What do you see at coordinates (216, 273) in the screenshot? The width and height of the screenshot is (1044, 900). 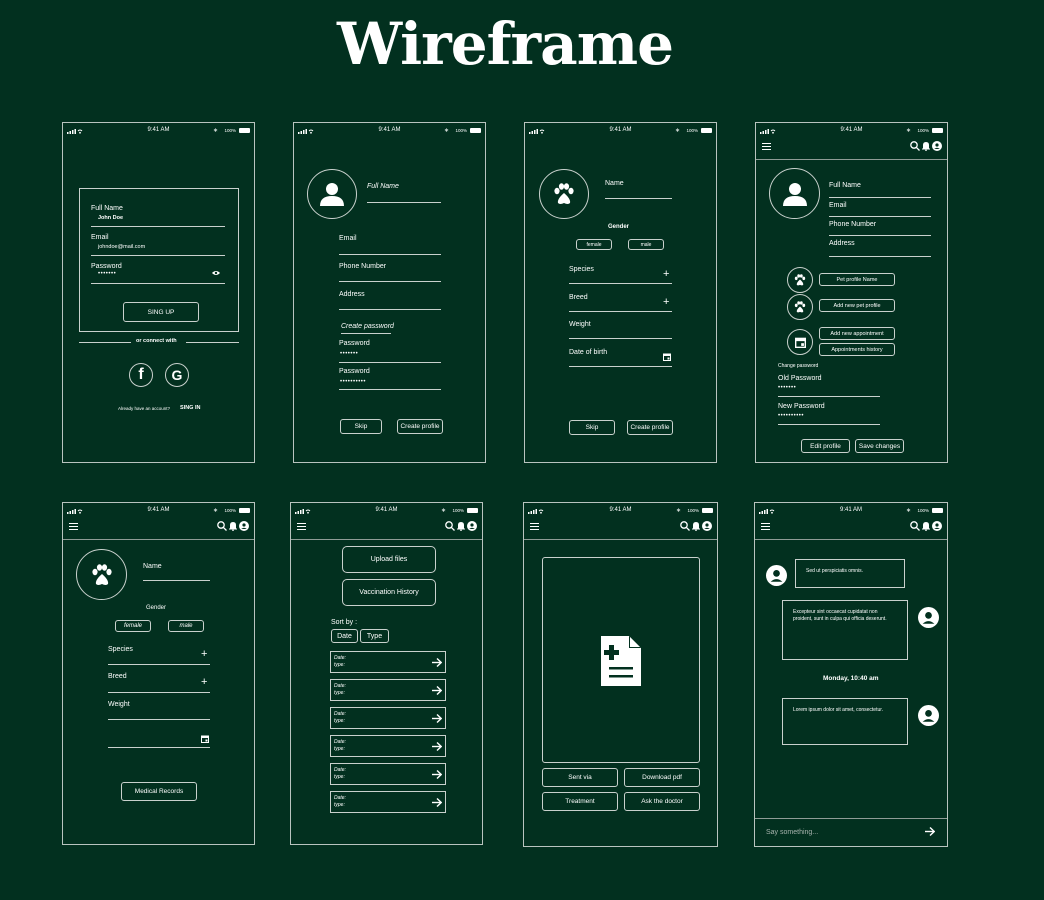 I see `eye-icon` at bounding box center [216, 273].